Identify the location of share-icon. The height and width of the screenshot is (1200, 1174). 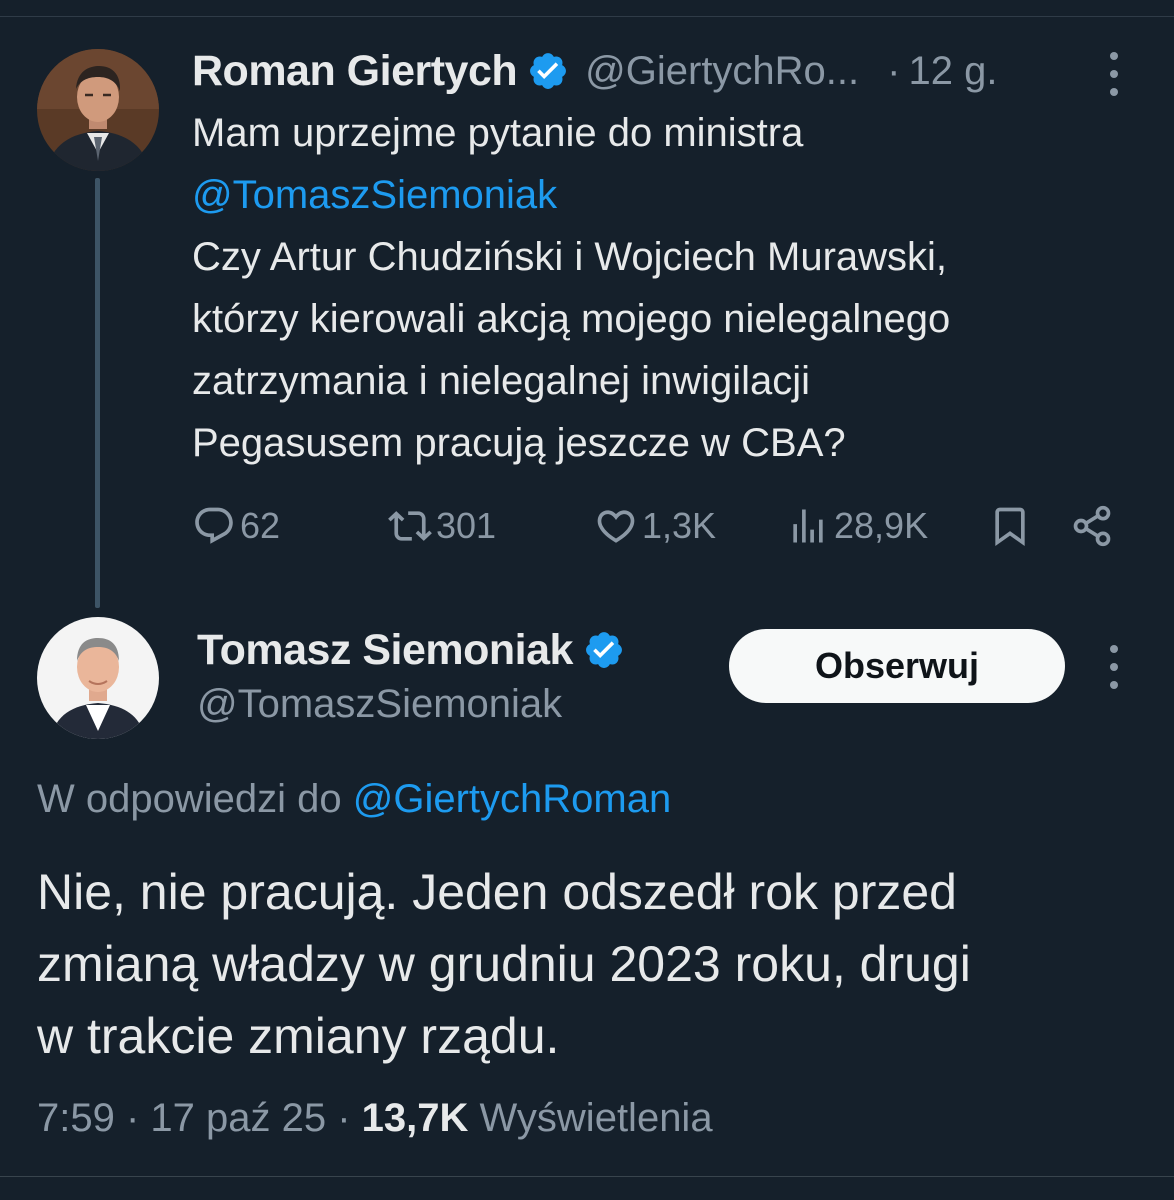
(1092, 526).